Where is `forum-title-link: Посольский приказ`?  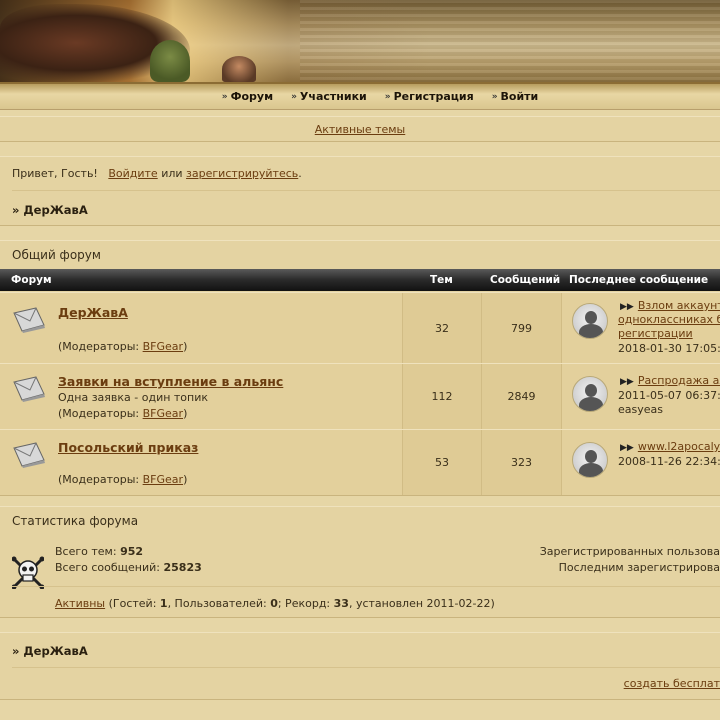
forum-title-link: Посольский приказ is located at coordinates (128, 447).